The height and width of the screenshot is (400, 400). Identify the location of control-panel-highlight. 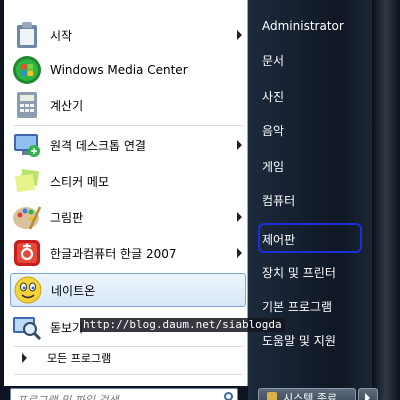
(310, 238).